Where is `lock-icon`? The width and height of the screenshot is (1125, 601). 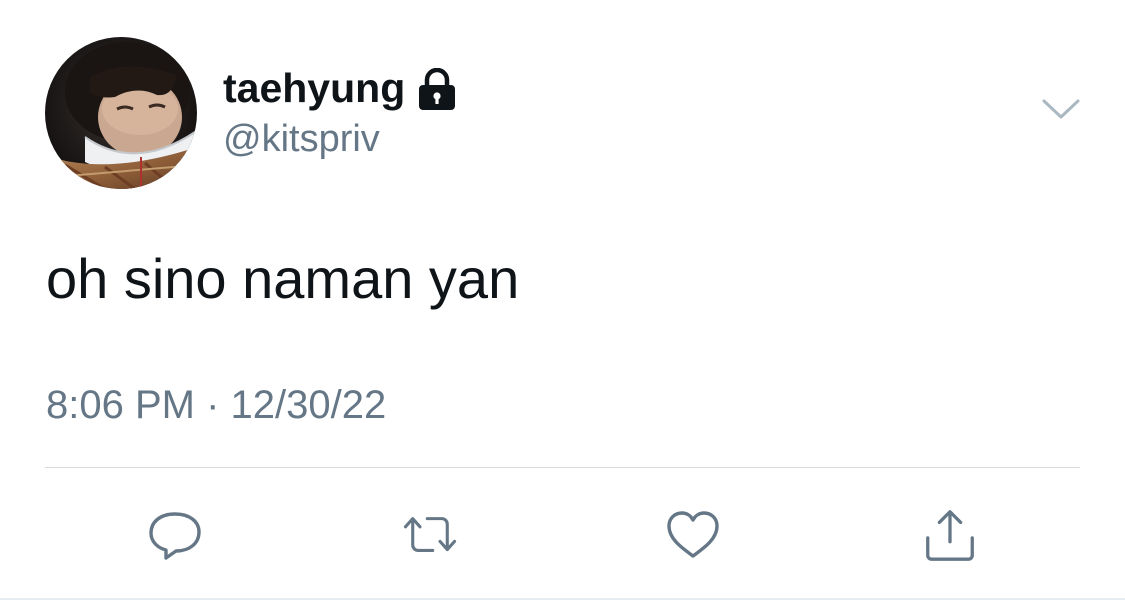 lock-icon is located at coordinates (437, 89).